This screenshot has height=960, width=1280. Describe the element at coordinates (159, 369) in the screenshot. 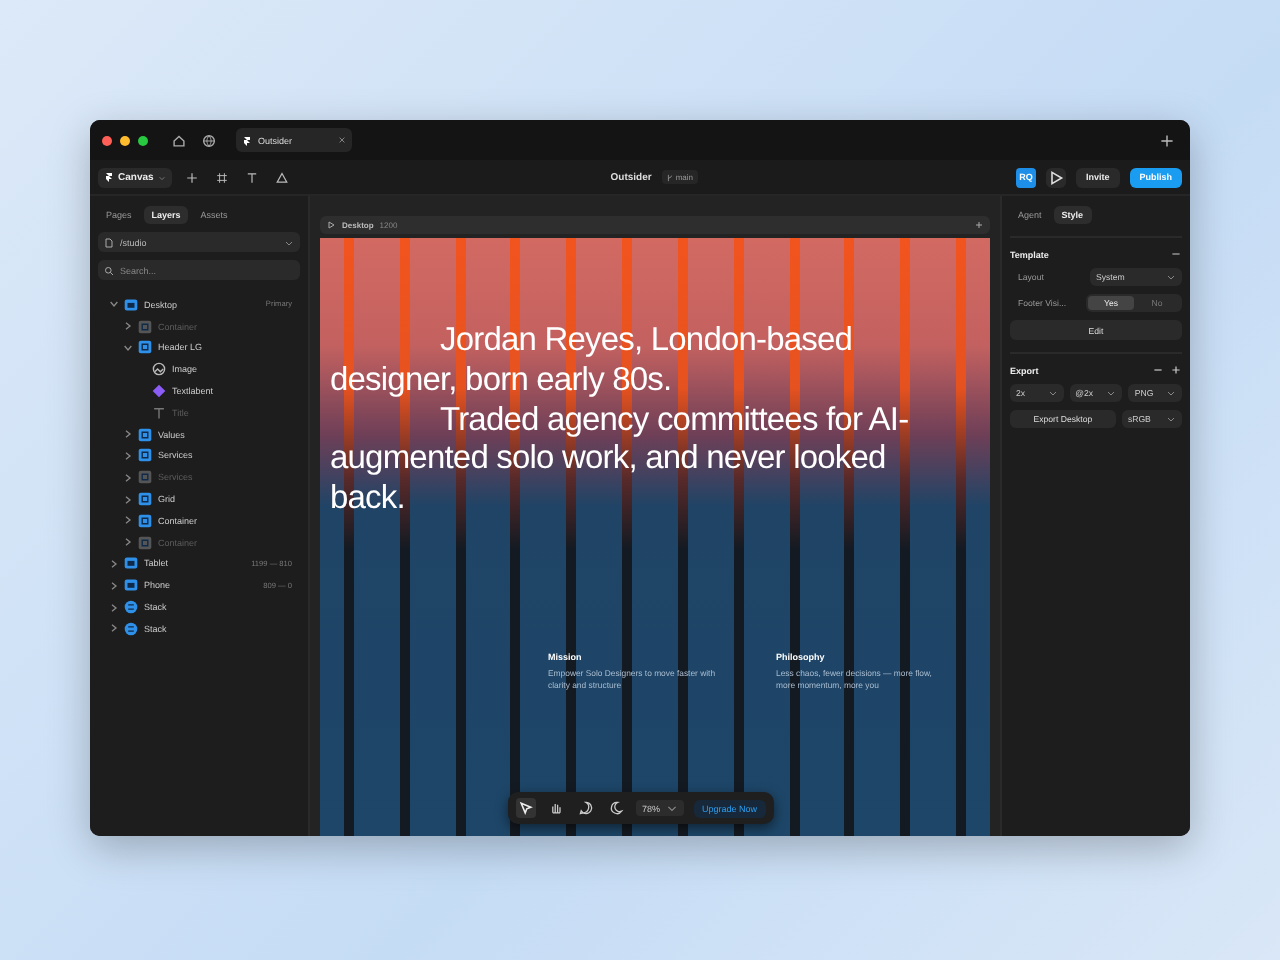

I see `image-icon` at that location.